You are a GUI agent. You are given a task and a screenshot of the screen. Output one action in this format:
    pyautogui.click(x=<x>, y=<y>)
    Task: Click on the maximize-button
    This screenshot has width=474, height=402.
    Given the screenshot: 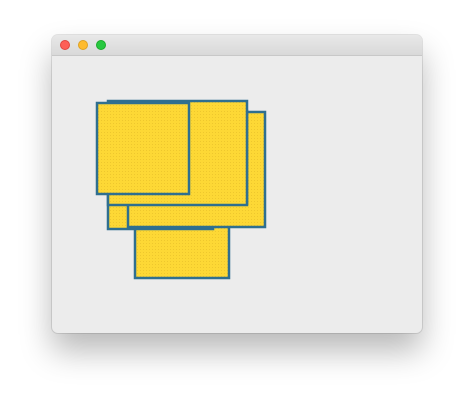 What is the action you would take?
    pyautogui.click(x=101, y=45)
    